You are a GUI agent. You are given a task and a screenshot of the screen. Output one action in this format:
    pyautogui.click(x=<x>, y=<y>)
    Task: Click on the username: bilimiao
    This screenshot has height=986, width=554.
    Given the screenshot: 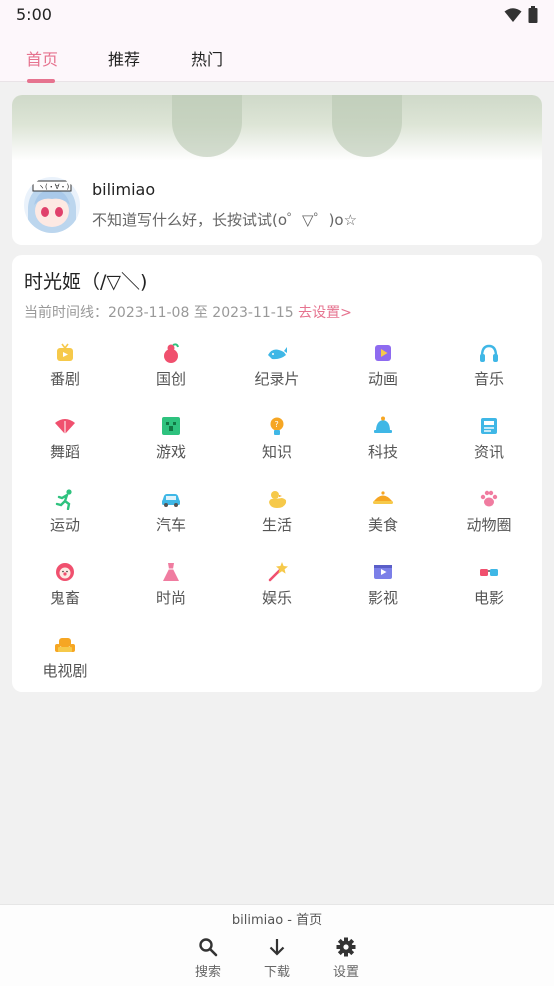 What is the action you would take?
    pyautogui.click(x=124, y=189)
    